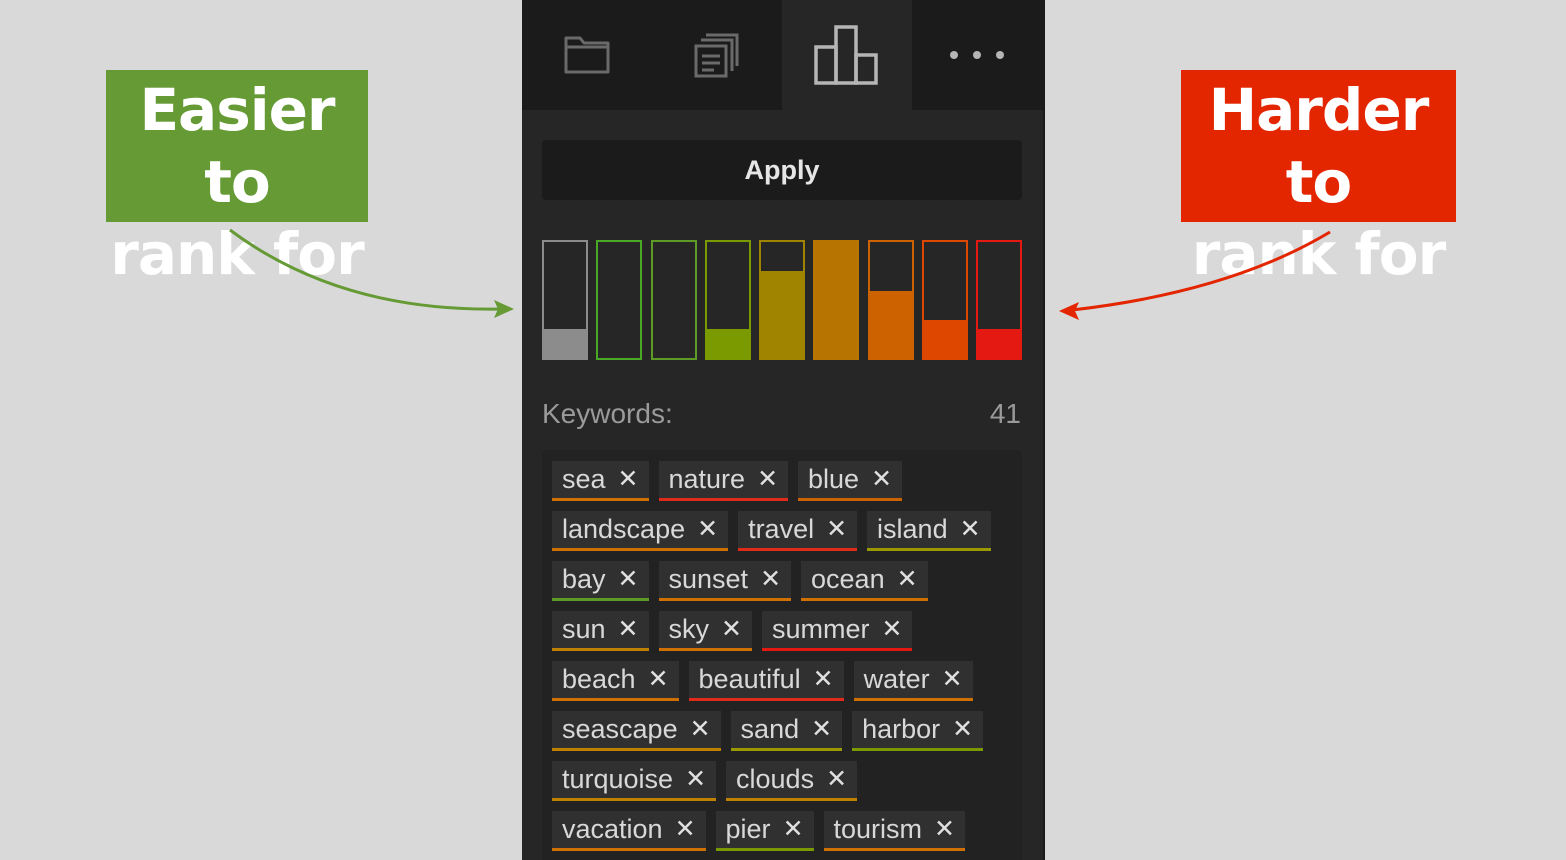 The width and height of the screenshot is (1566, 860). What do you see at coordinates (782, 170) in the screenshot?
I see `apply-button: Apply` at bounding box center [782, 170].